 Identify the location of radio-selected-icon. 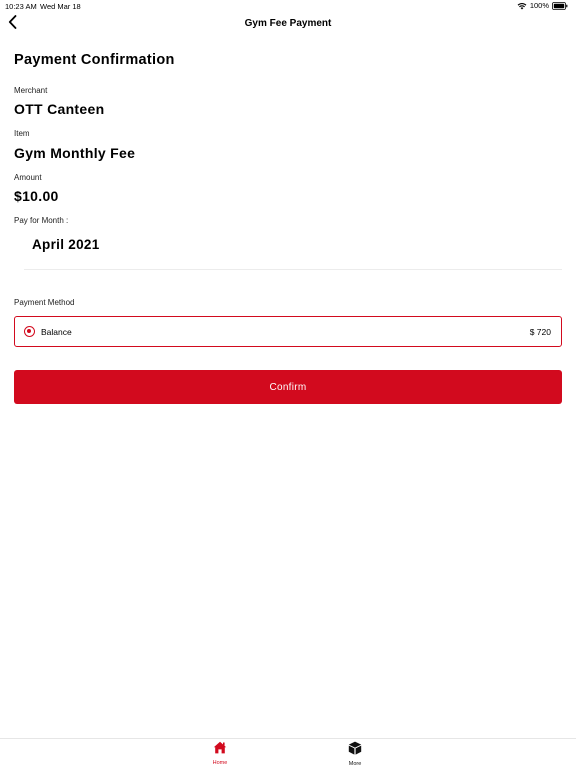
(29, 331).